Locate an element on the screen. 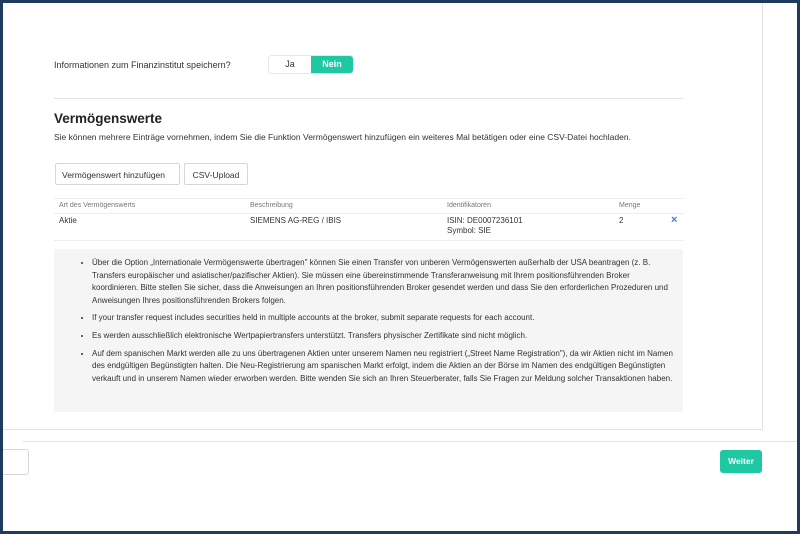  save-institution-toggle: Ja Nein is located at coordinates (311, 64).